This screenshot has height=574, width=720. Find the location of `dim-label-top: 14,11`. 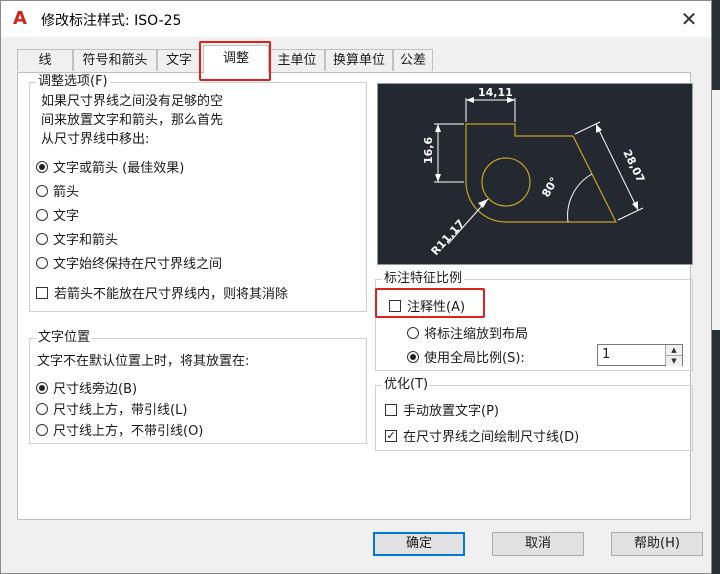

dim-label-top: 14,11 is located at coordinates (495, 92).